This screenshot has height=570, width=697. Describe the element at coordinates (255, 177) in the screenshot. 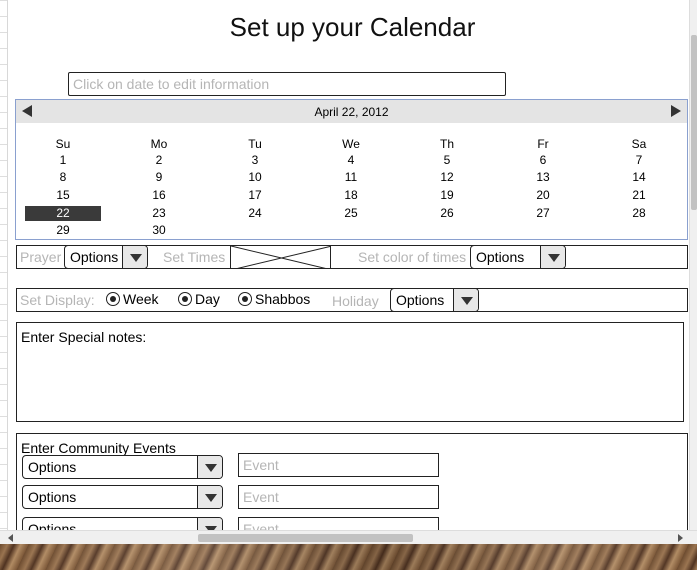

I see `calendar-day-10: 10` at that location.